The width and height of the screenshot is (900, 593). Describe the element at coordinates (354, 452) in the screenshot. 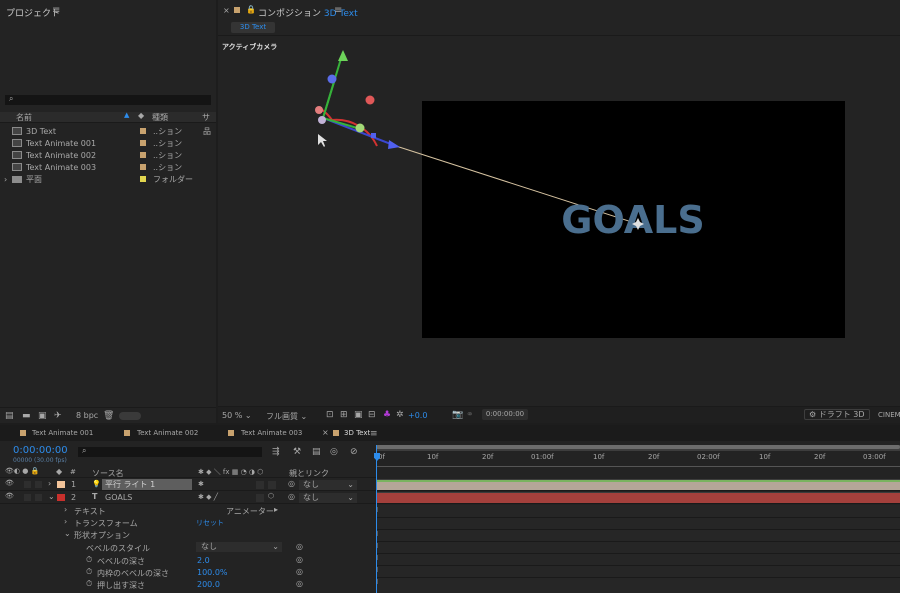

I see `graph-editor-icon: ⊘` at that location.